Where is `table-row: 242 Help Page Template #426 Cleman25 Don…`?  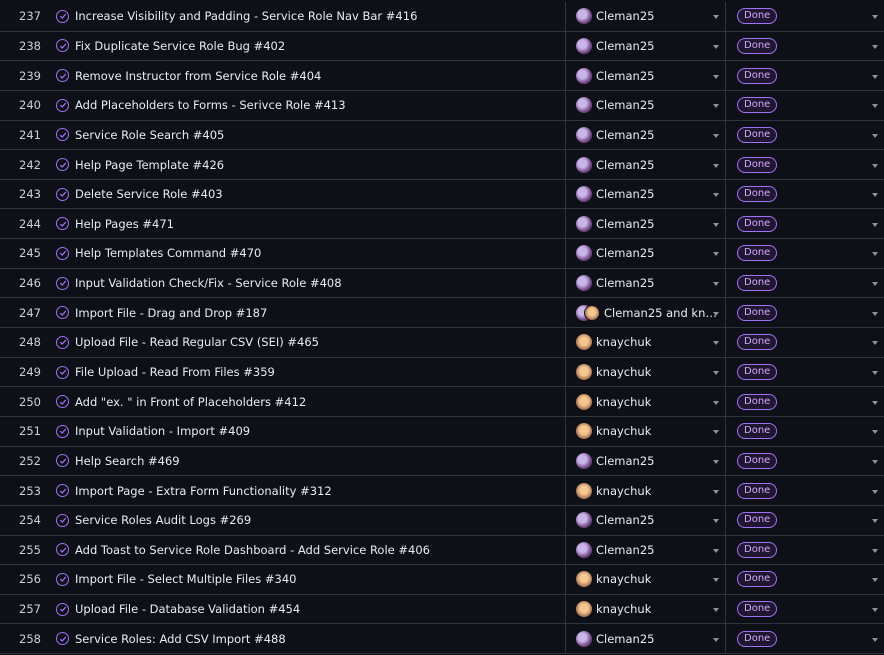
table-row: 242 Help Page Template #426 Cleman25 Don… is located at coordinates (442, 165).